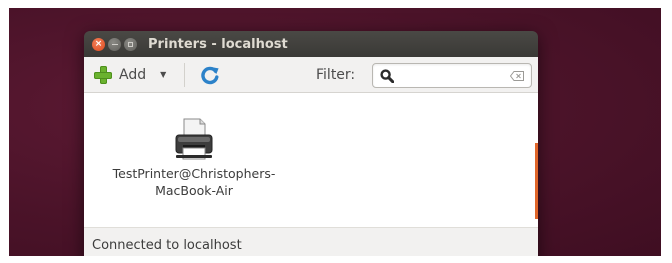 The image size is (672, 263). What do you see at coordinates (185, 74) in the screenshot?
I see `toolbar-separator` at bounding box center [185, 74].